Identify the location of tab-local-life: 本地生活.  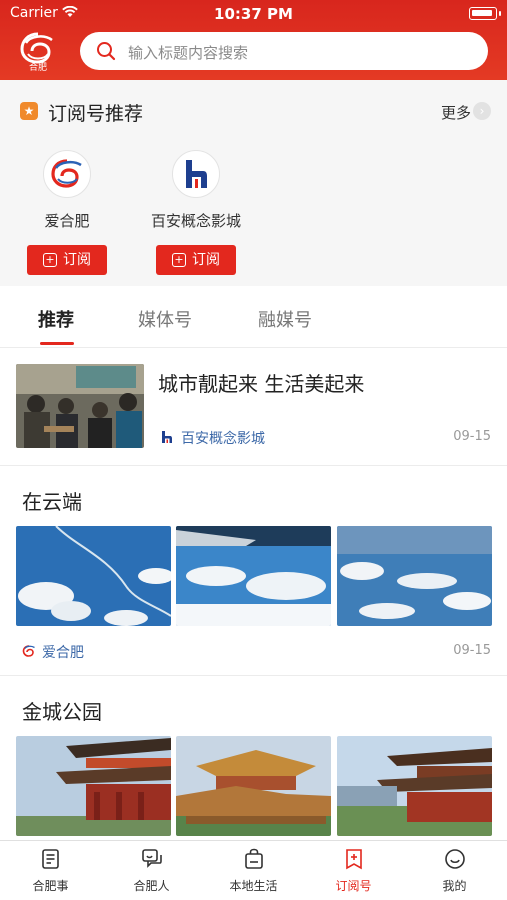
(253, 870).